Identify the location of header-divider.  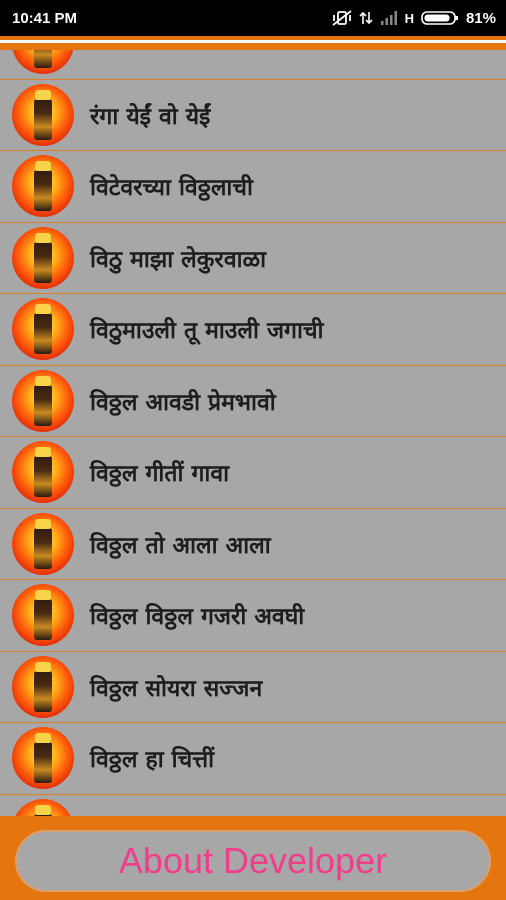
(253, 41).